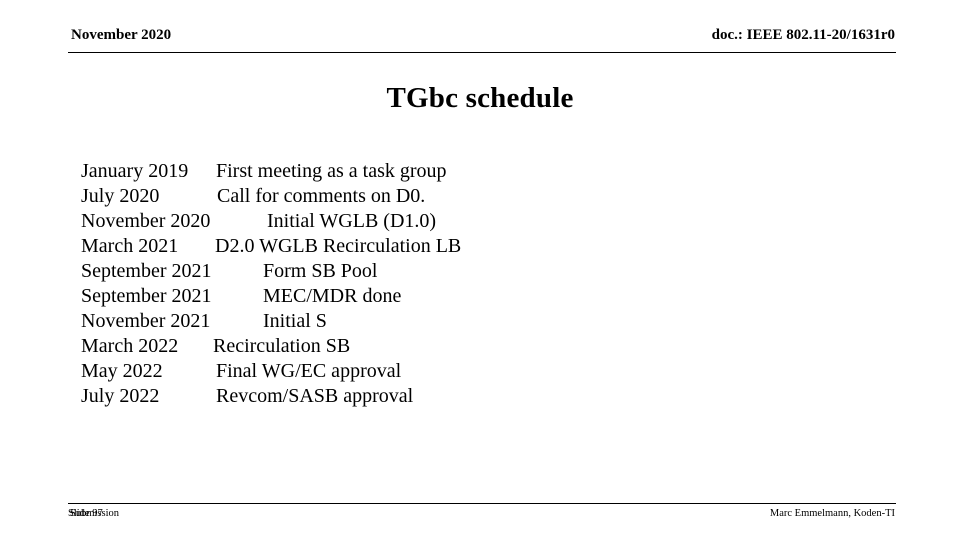 Image resolution: width=960 pixels, height=540 pixels. I want to click on schedule-row-milestone: Initial WGLB (D1.0), so click(352, 221).